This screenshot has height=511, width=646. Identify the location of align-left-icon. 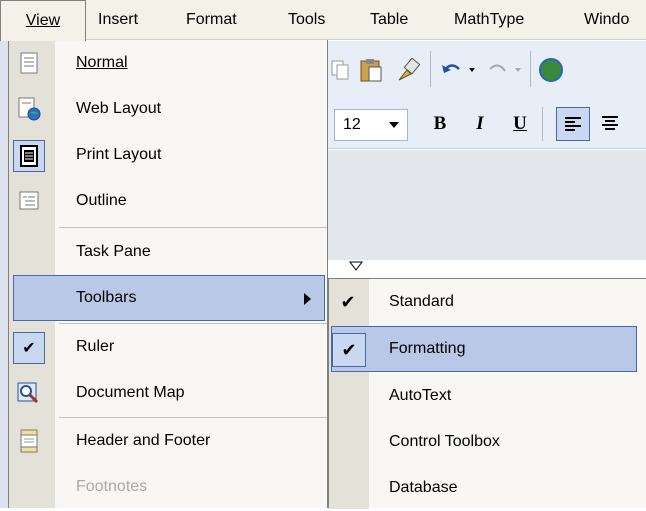
(573, 124).